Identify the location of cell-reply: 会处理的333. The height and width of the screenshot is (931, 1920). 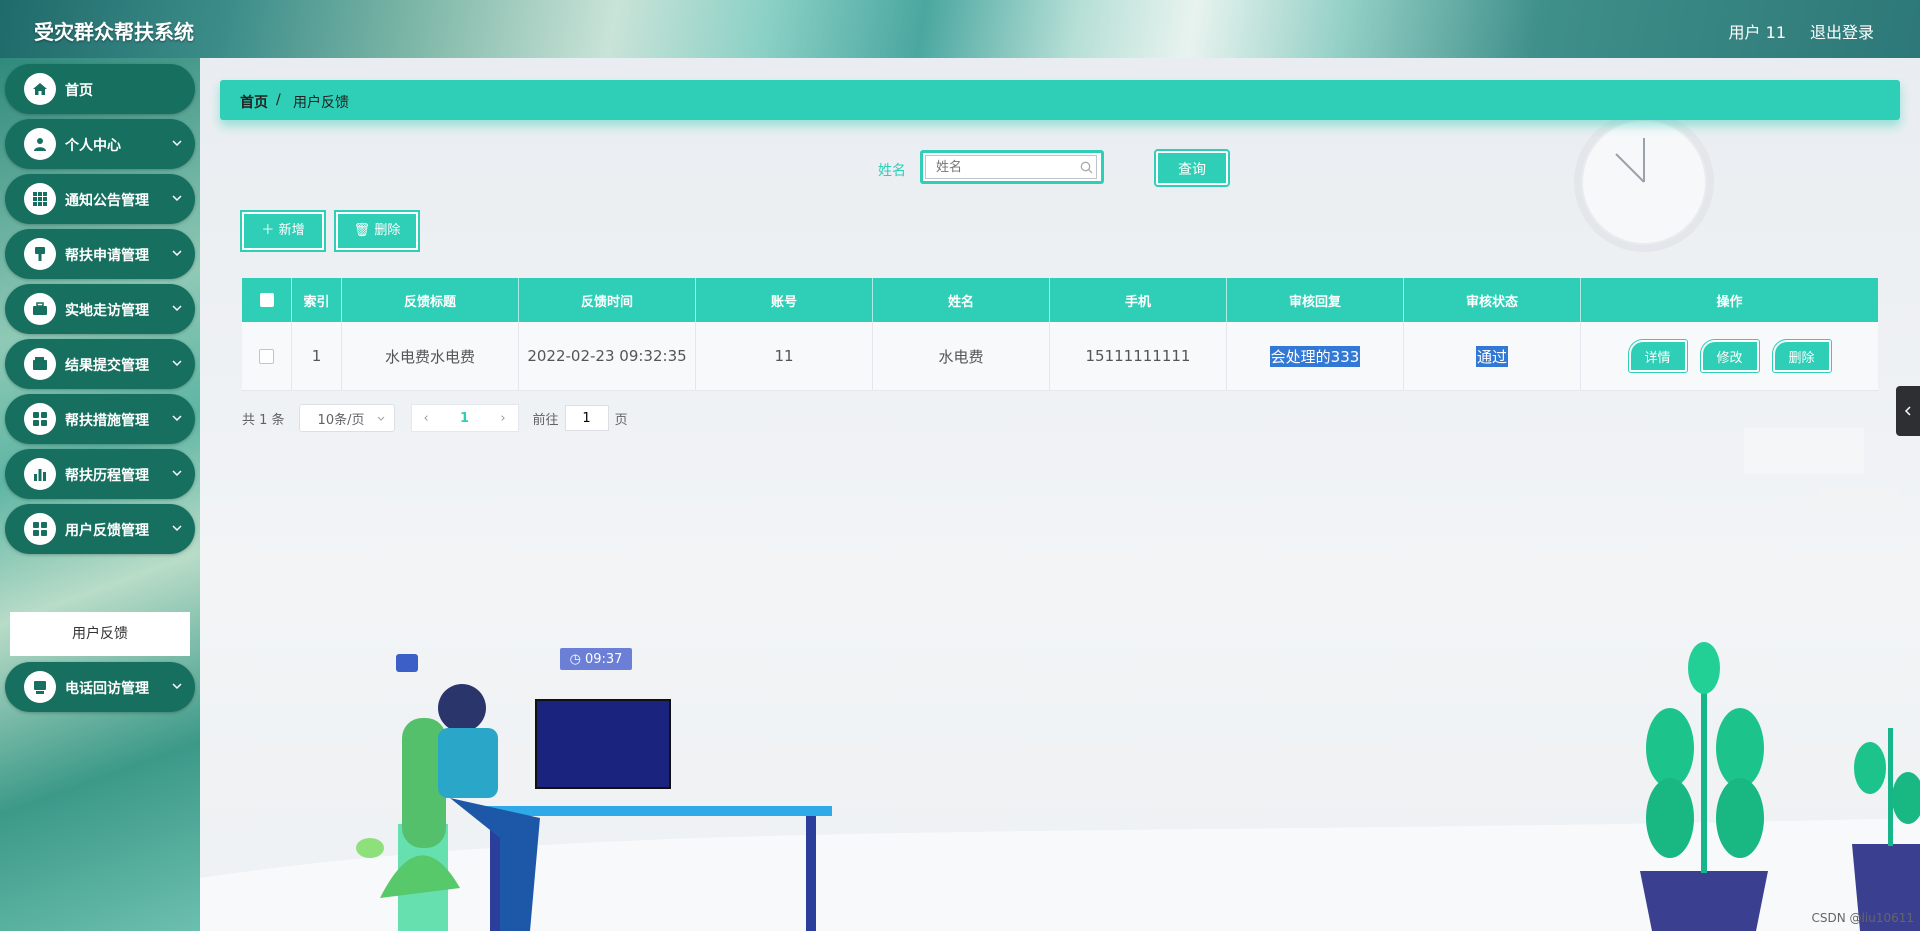
(1315, 356).